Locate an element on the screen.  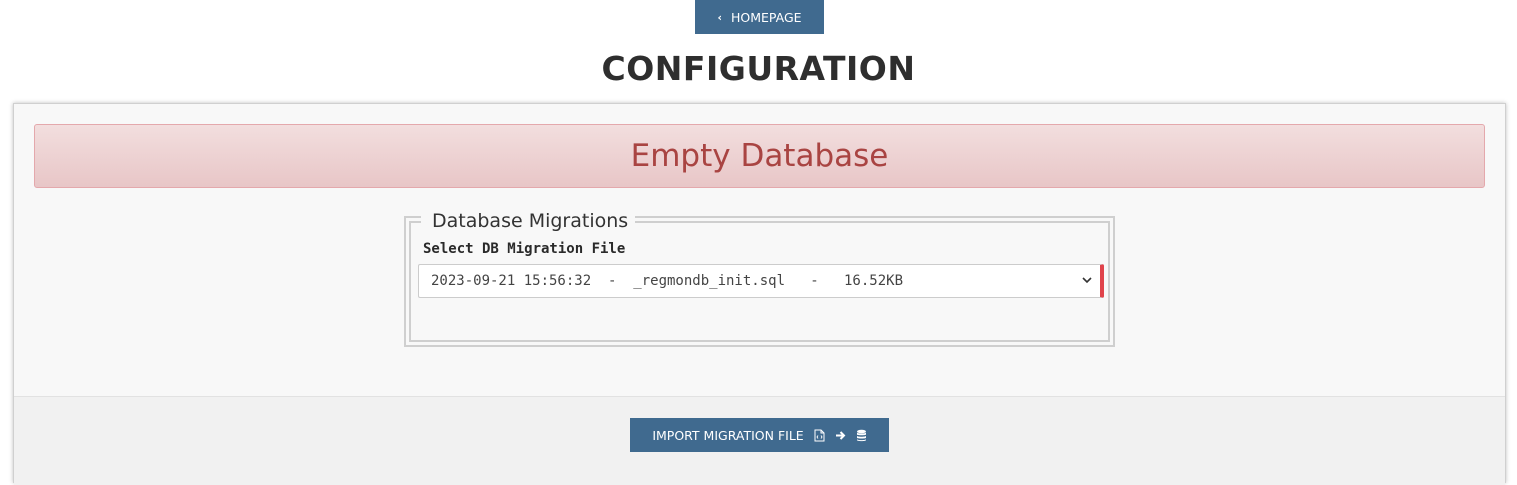
migration-file-label: Select DB Migration File is located at coordinates (524, 249).